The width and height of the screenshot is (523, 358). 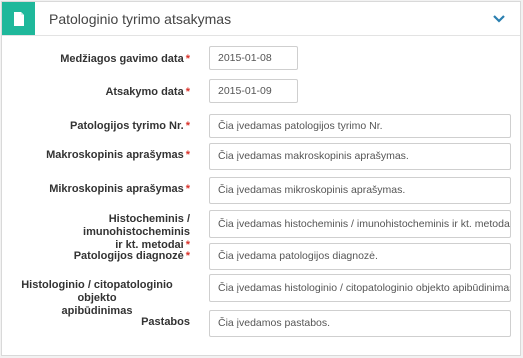 I want to click on pathology-number-input: Čia įvedamas patologijos tyrimo Nr., so click(x=360, y=126).